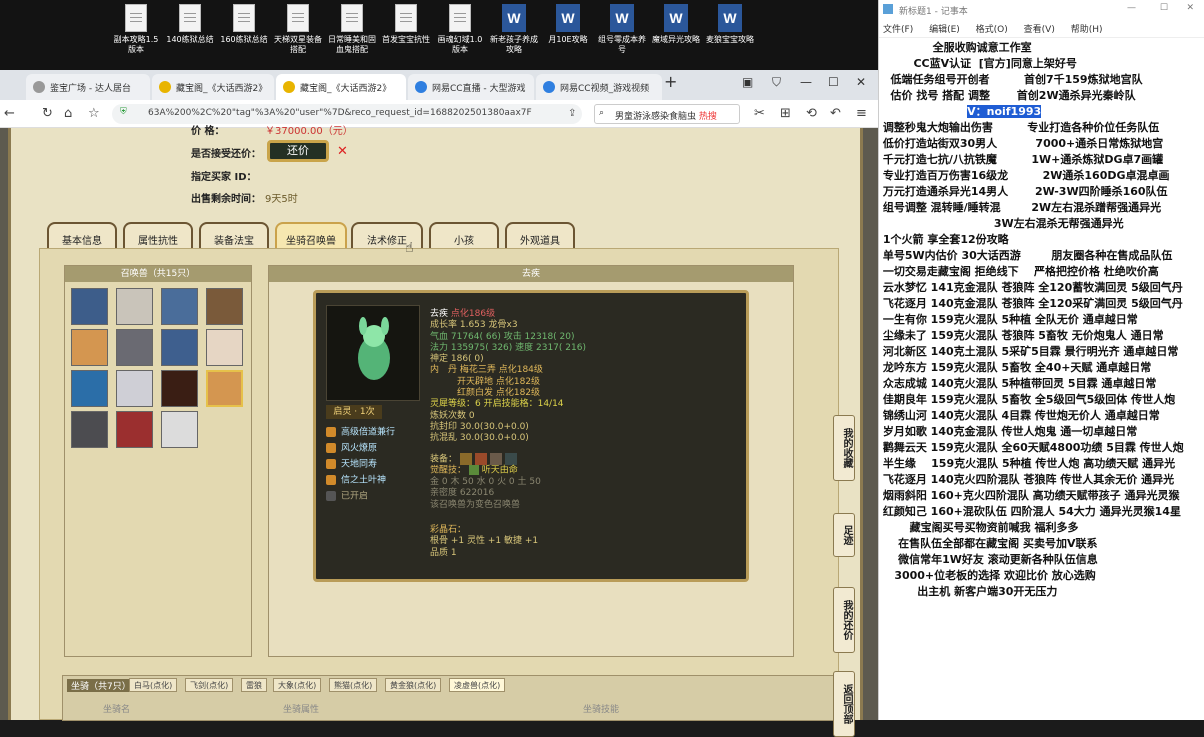 Image resolution: width=1204 pixels, height=737 pixels. What do you see at coordinates (514, 29) in the screenshot?
I see `desktop-icon: W 新老孩子养成攻略` at bounding box center [514, 29].